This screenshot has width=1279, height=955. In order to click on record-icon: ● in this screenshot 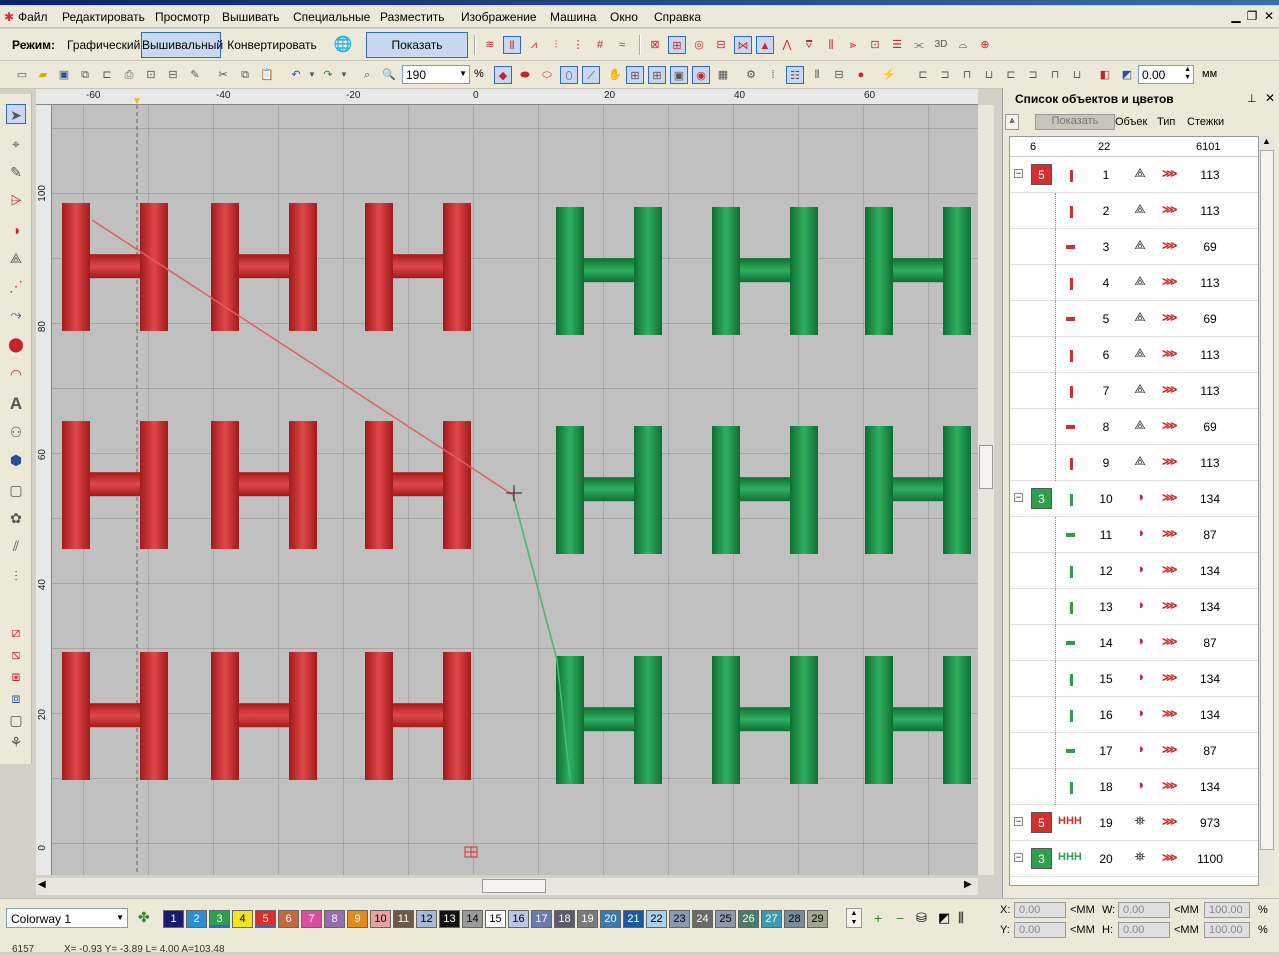, I will do `click(861, 75)`.